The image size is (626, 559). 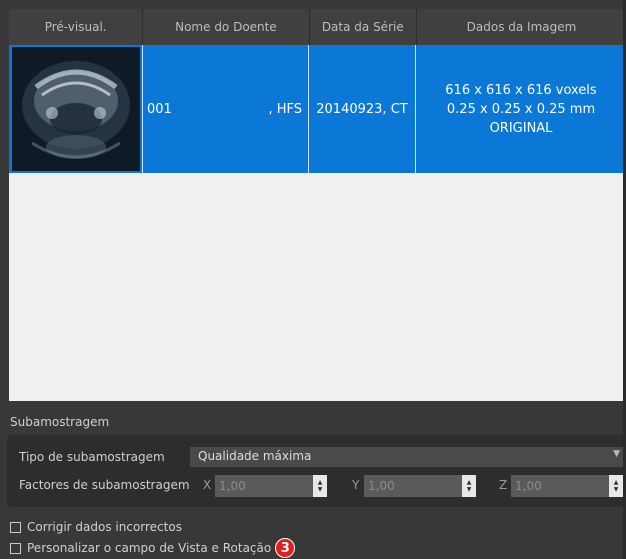 What do you see at coordinates (15, 548) in the screenshot?
I see `custom-fov-checkbox` at bounding box center [15, 548].